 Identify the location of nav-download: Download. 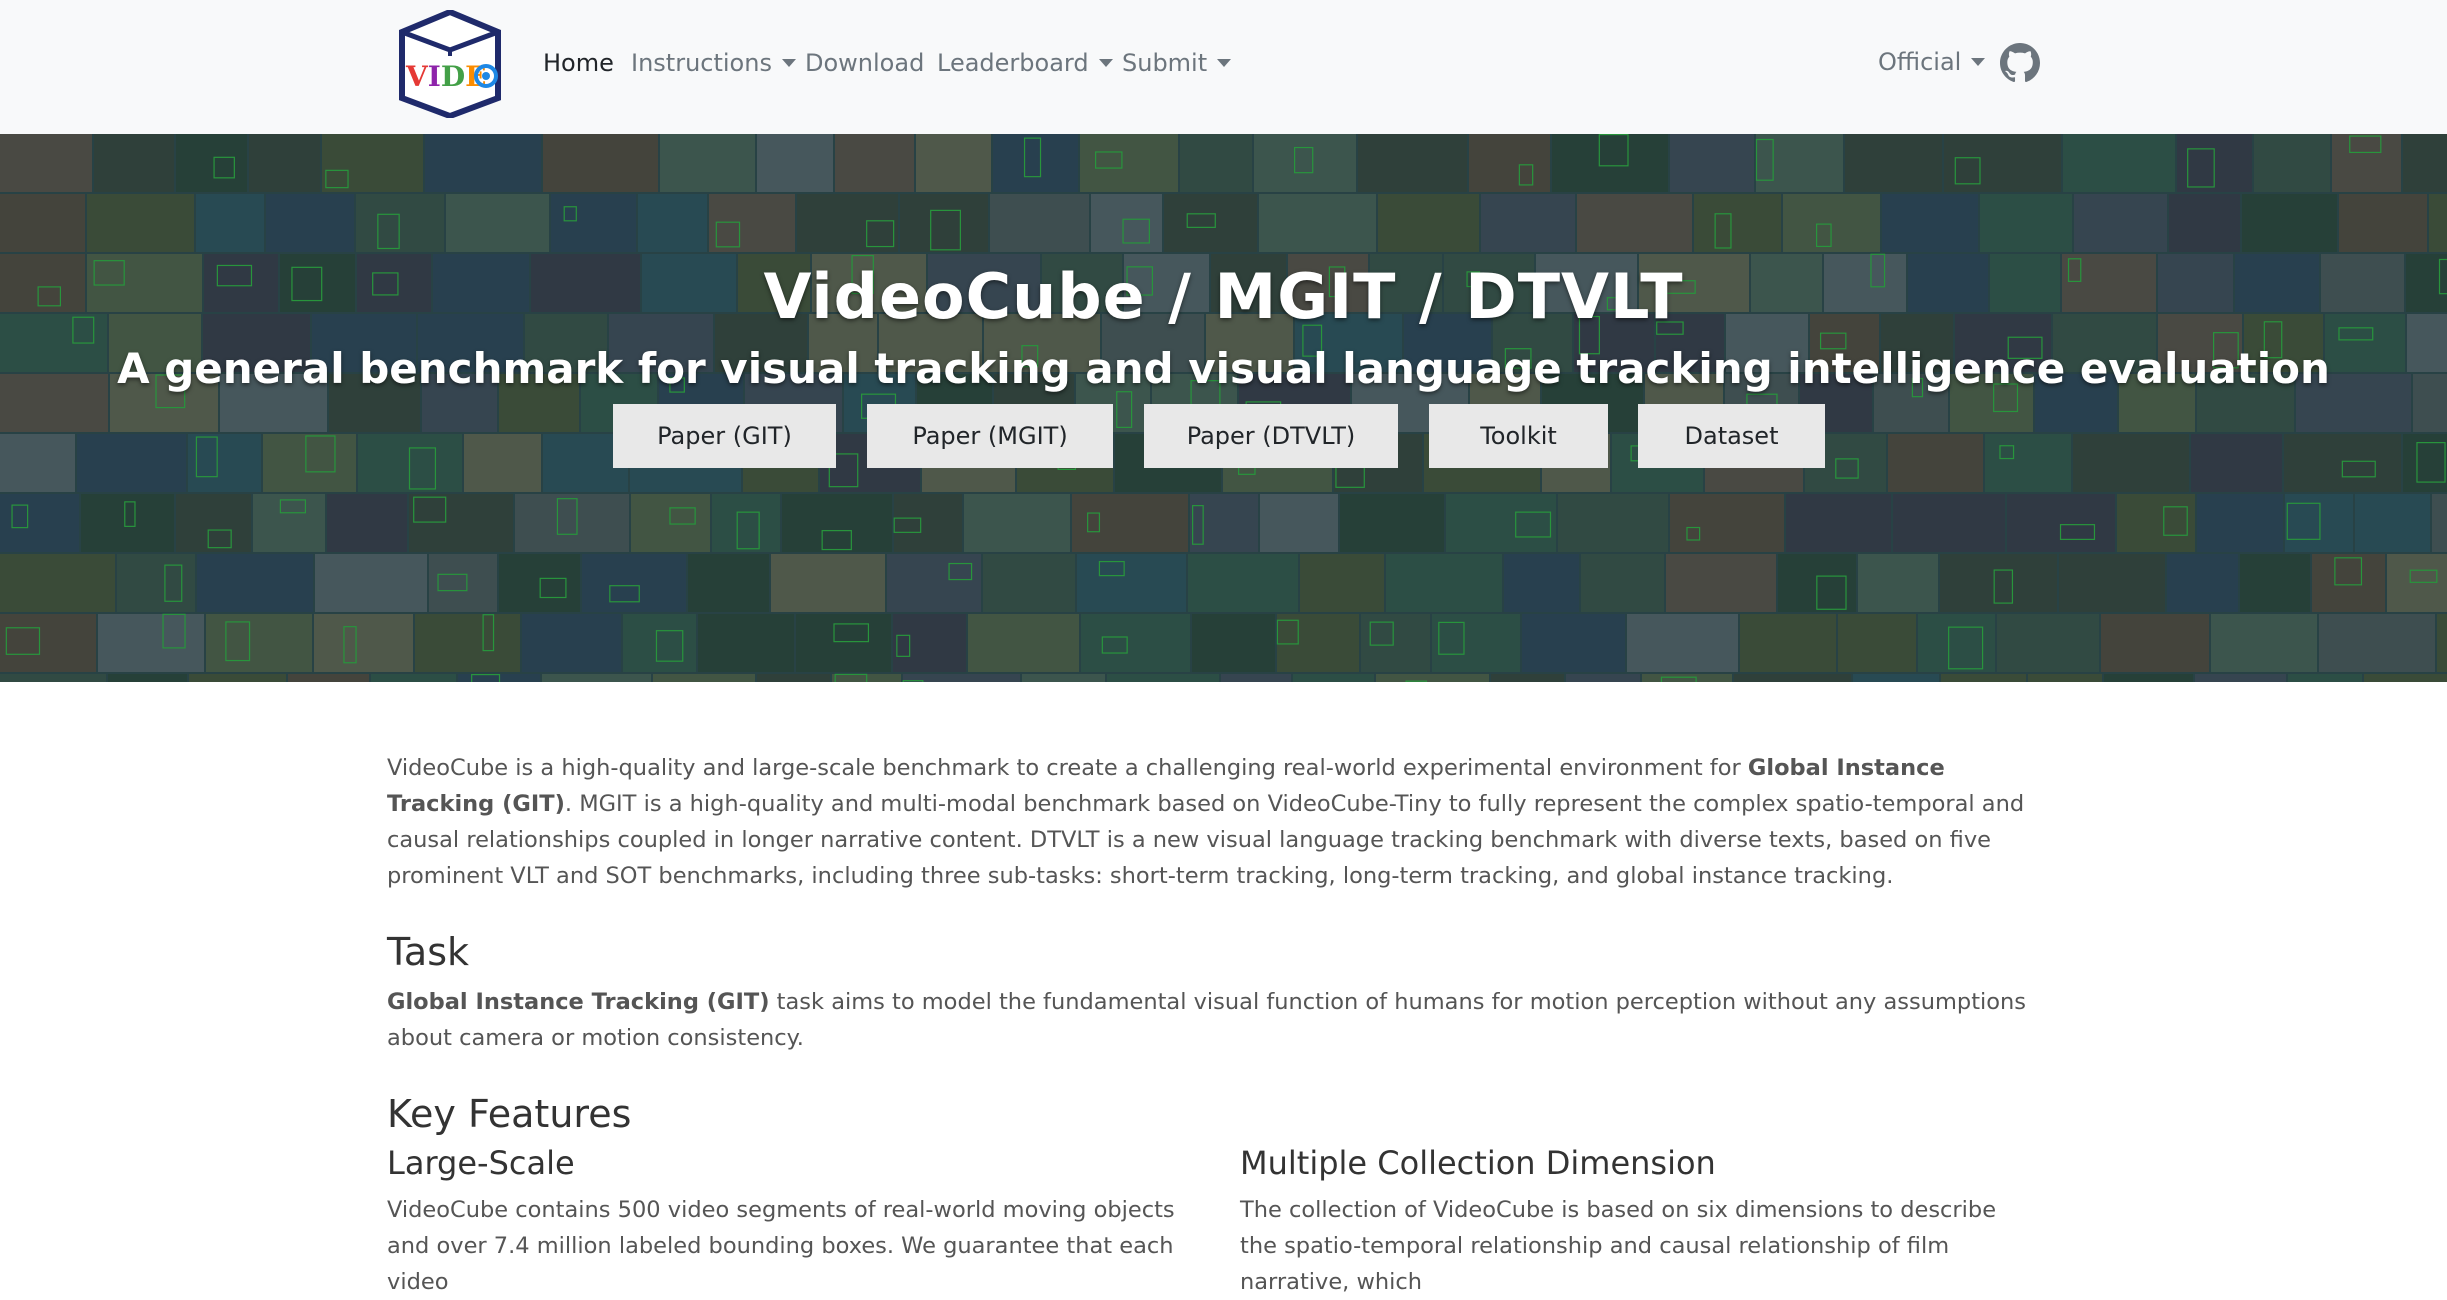
(864, 63).